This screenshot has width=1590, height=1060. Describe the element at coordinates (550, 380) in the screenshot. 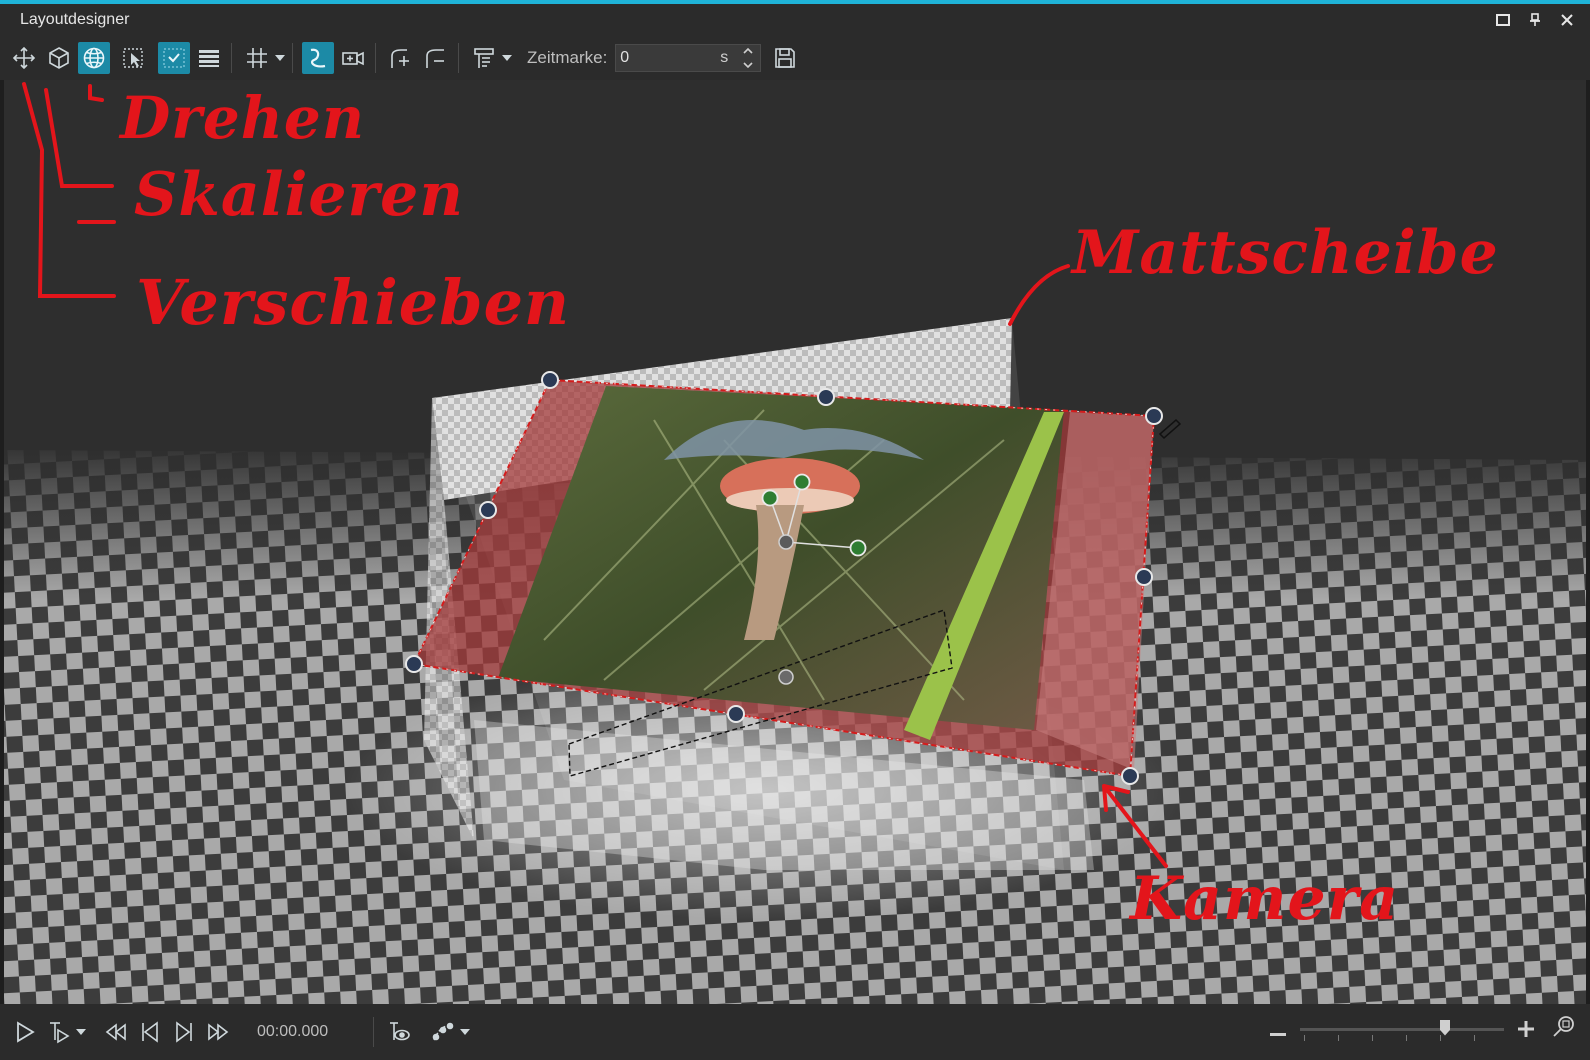

I see `corner-handle-top-left` at that location.